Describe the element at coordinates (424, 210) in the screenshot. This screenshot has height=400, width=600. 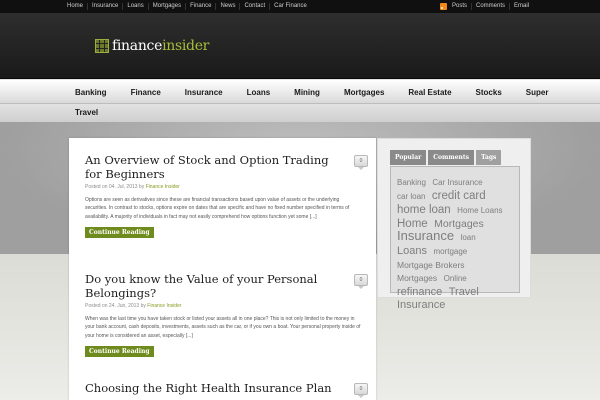
I see `tag-link: home loan` at that location.